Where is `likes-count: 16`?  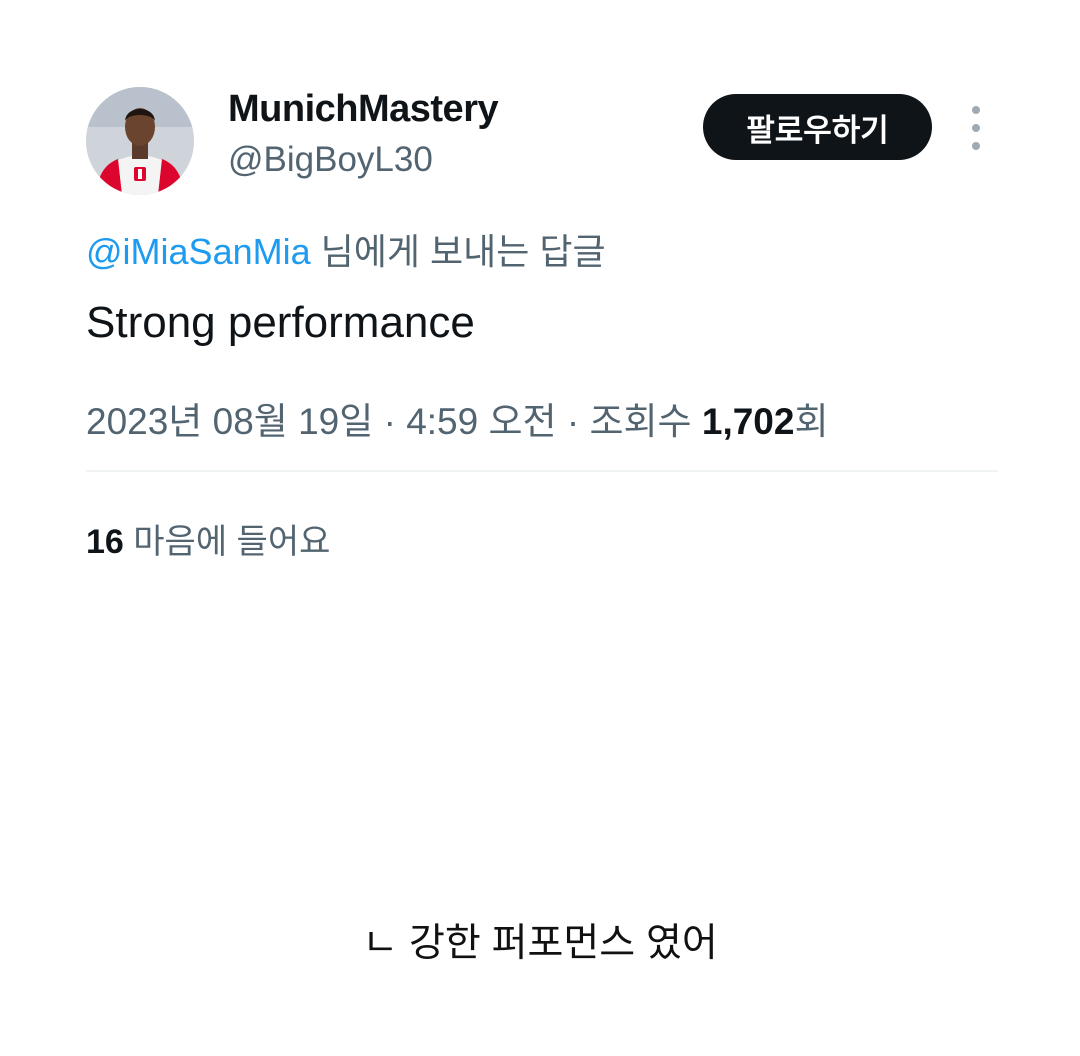
likes-count: 16 is located at coordinates (105, 542).